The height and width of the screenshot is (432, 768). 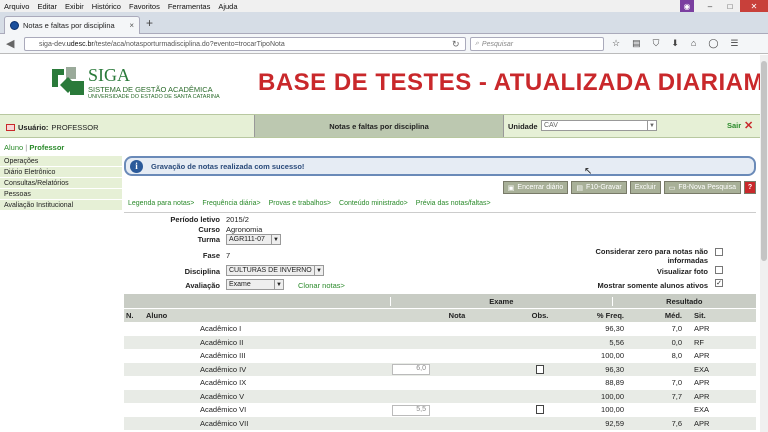 I want to click on tab-close-icon: ×, so click(x=131, y=25).